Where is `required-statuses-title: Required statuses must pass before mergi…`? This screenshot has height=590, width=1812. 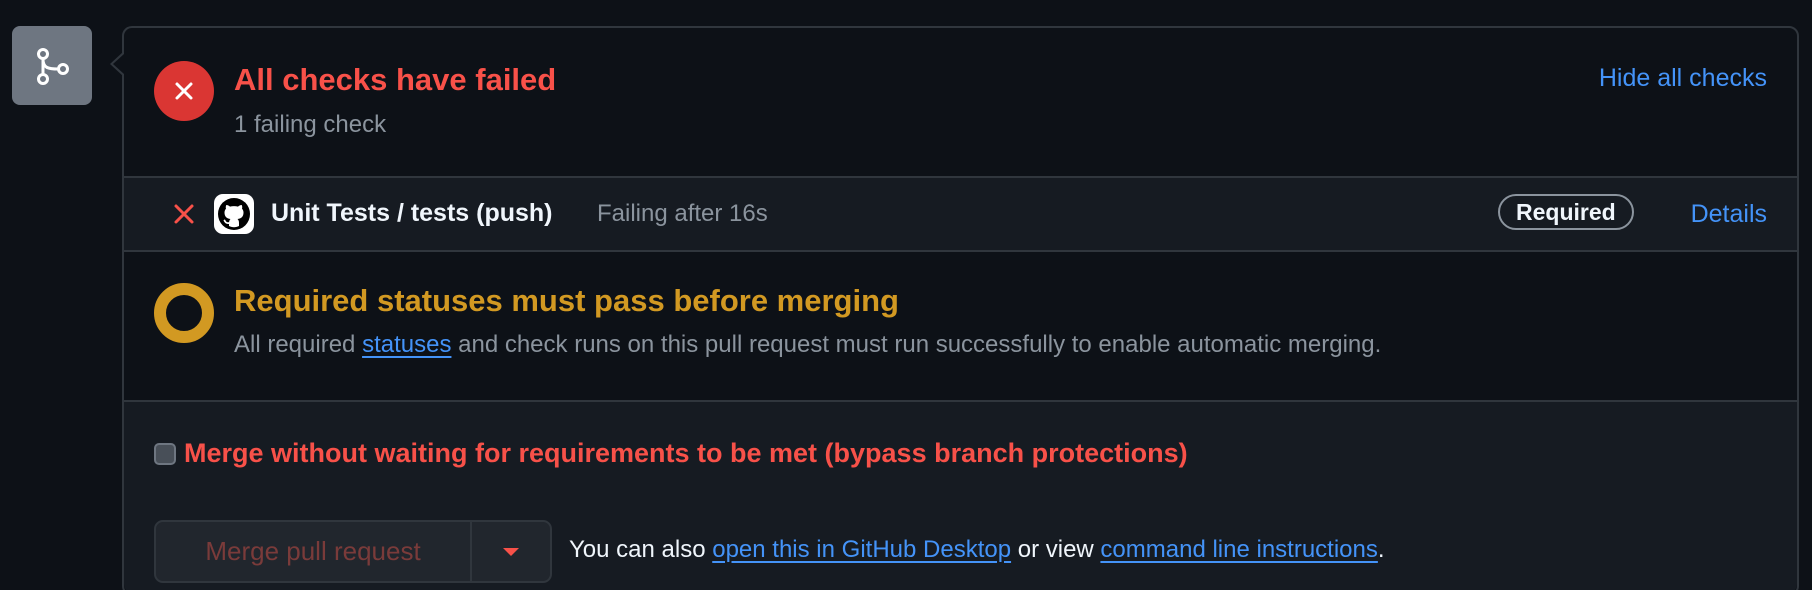 required-statuses-title: Required statuses must pass before mergi… is located at coordinates (566, 300).